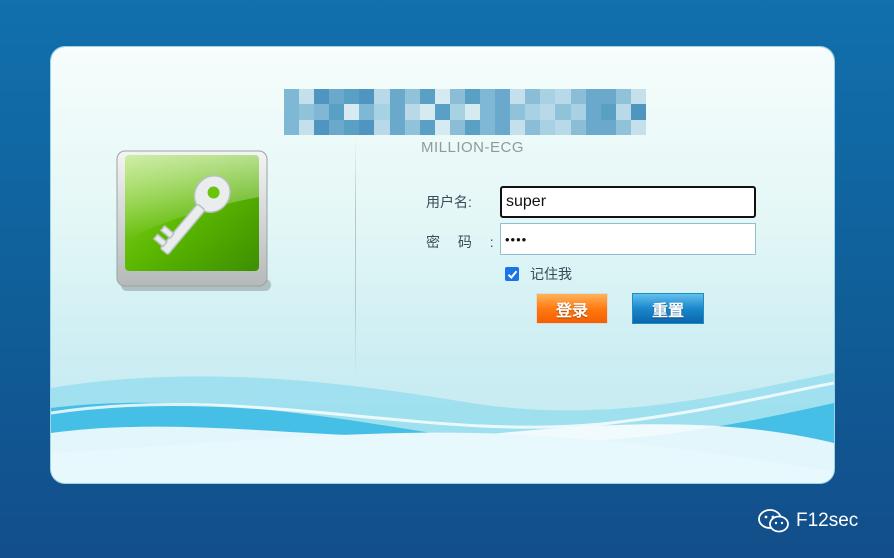 Image resolution: width=894 pixels, height=558 pixels. What do you see at coordinates (827, 520) in the screenshot?
I see `watermark-text: F12sec` at bounding box center [827, 520].